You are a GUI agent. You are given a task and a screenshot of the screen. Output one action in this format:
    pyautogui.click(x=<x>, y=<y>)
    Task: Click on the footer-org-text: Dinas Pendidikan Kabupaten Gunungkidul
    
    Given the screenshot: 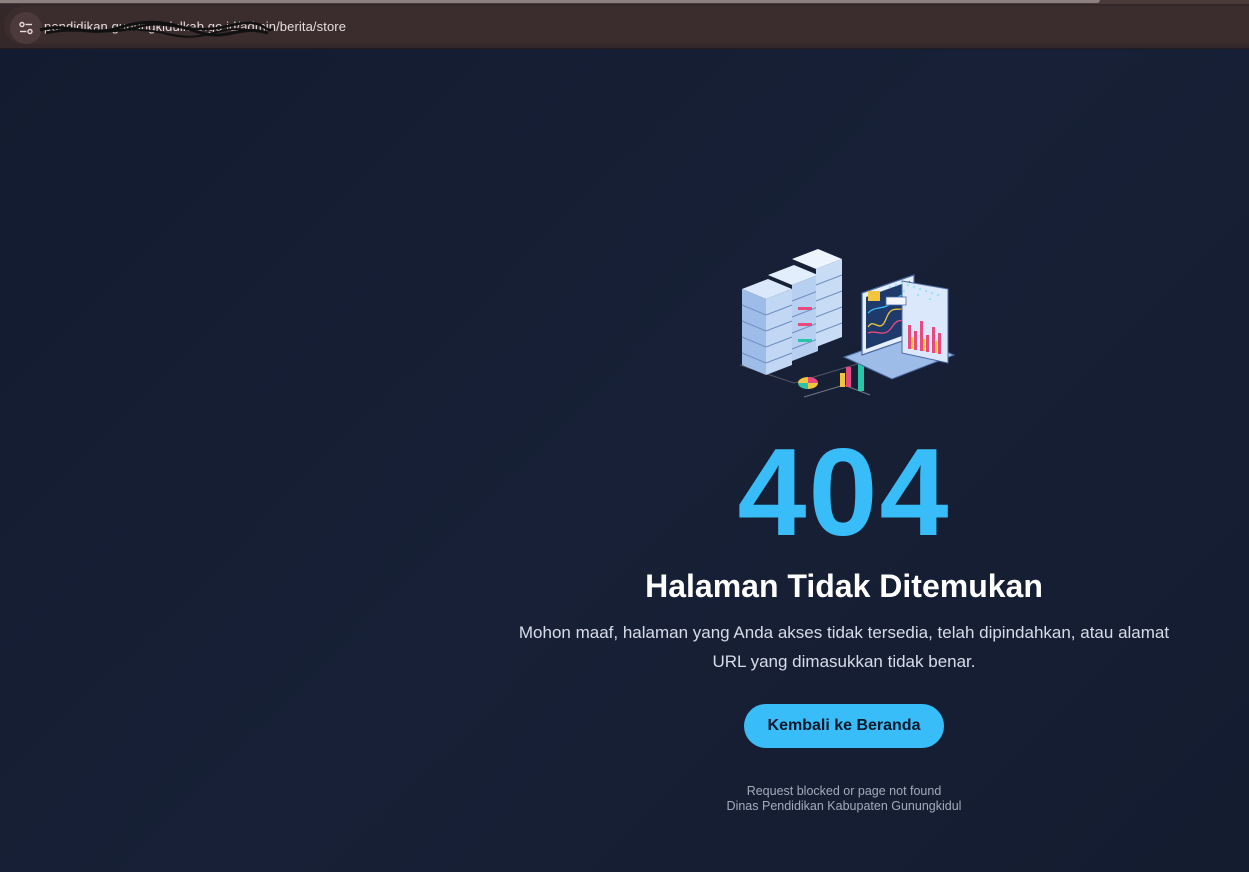 What is the action you would take?
    pyautogui.click(x=844, y=806)
    